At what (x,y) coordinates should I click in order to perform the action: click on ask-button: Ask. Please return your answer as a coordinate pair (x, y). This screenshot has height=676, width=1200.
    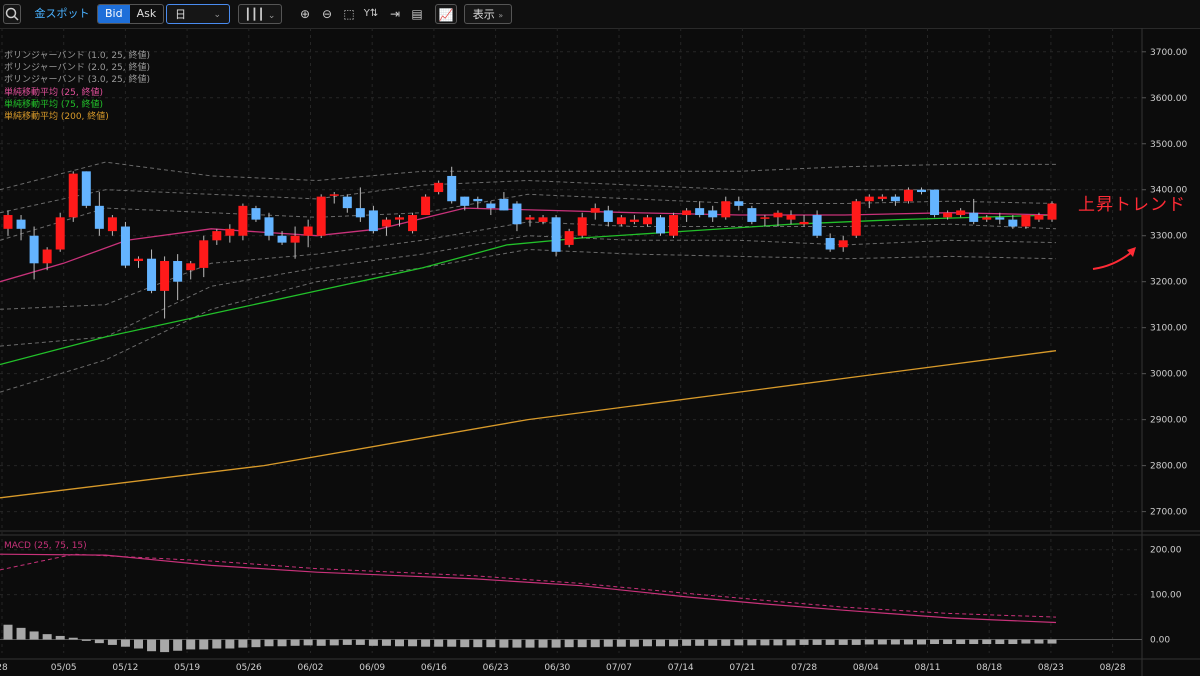
    Looking at the image, I should click on (147, 14).